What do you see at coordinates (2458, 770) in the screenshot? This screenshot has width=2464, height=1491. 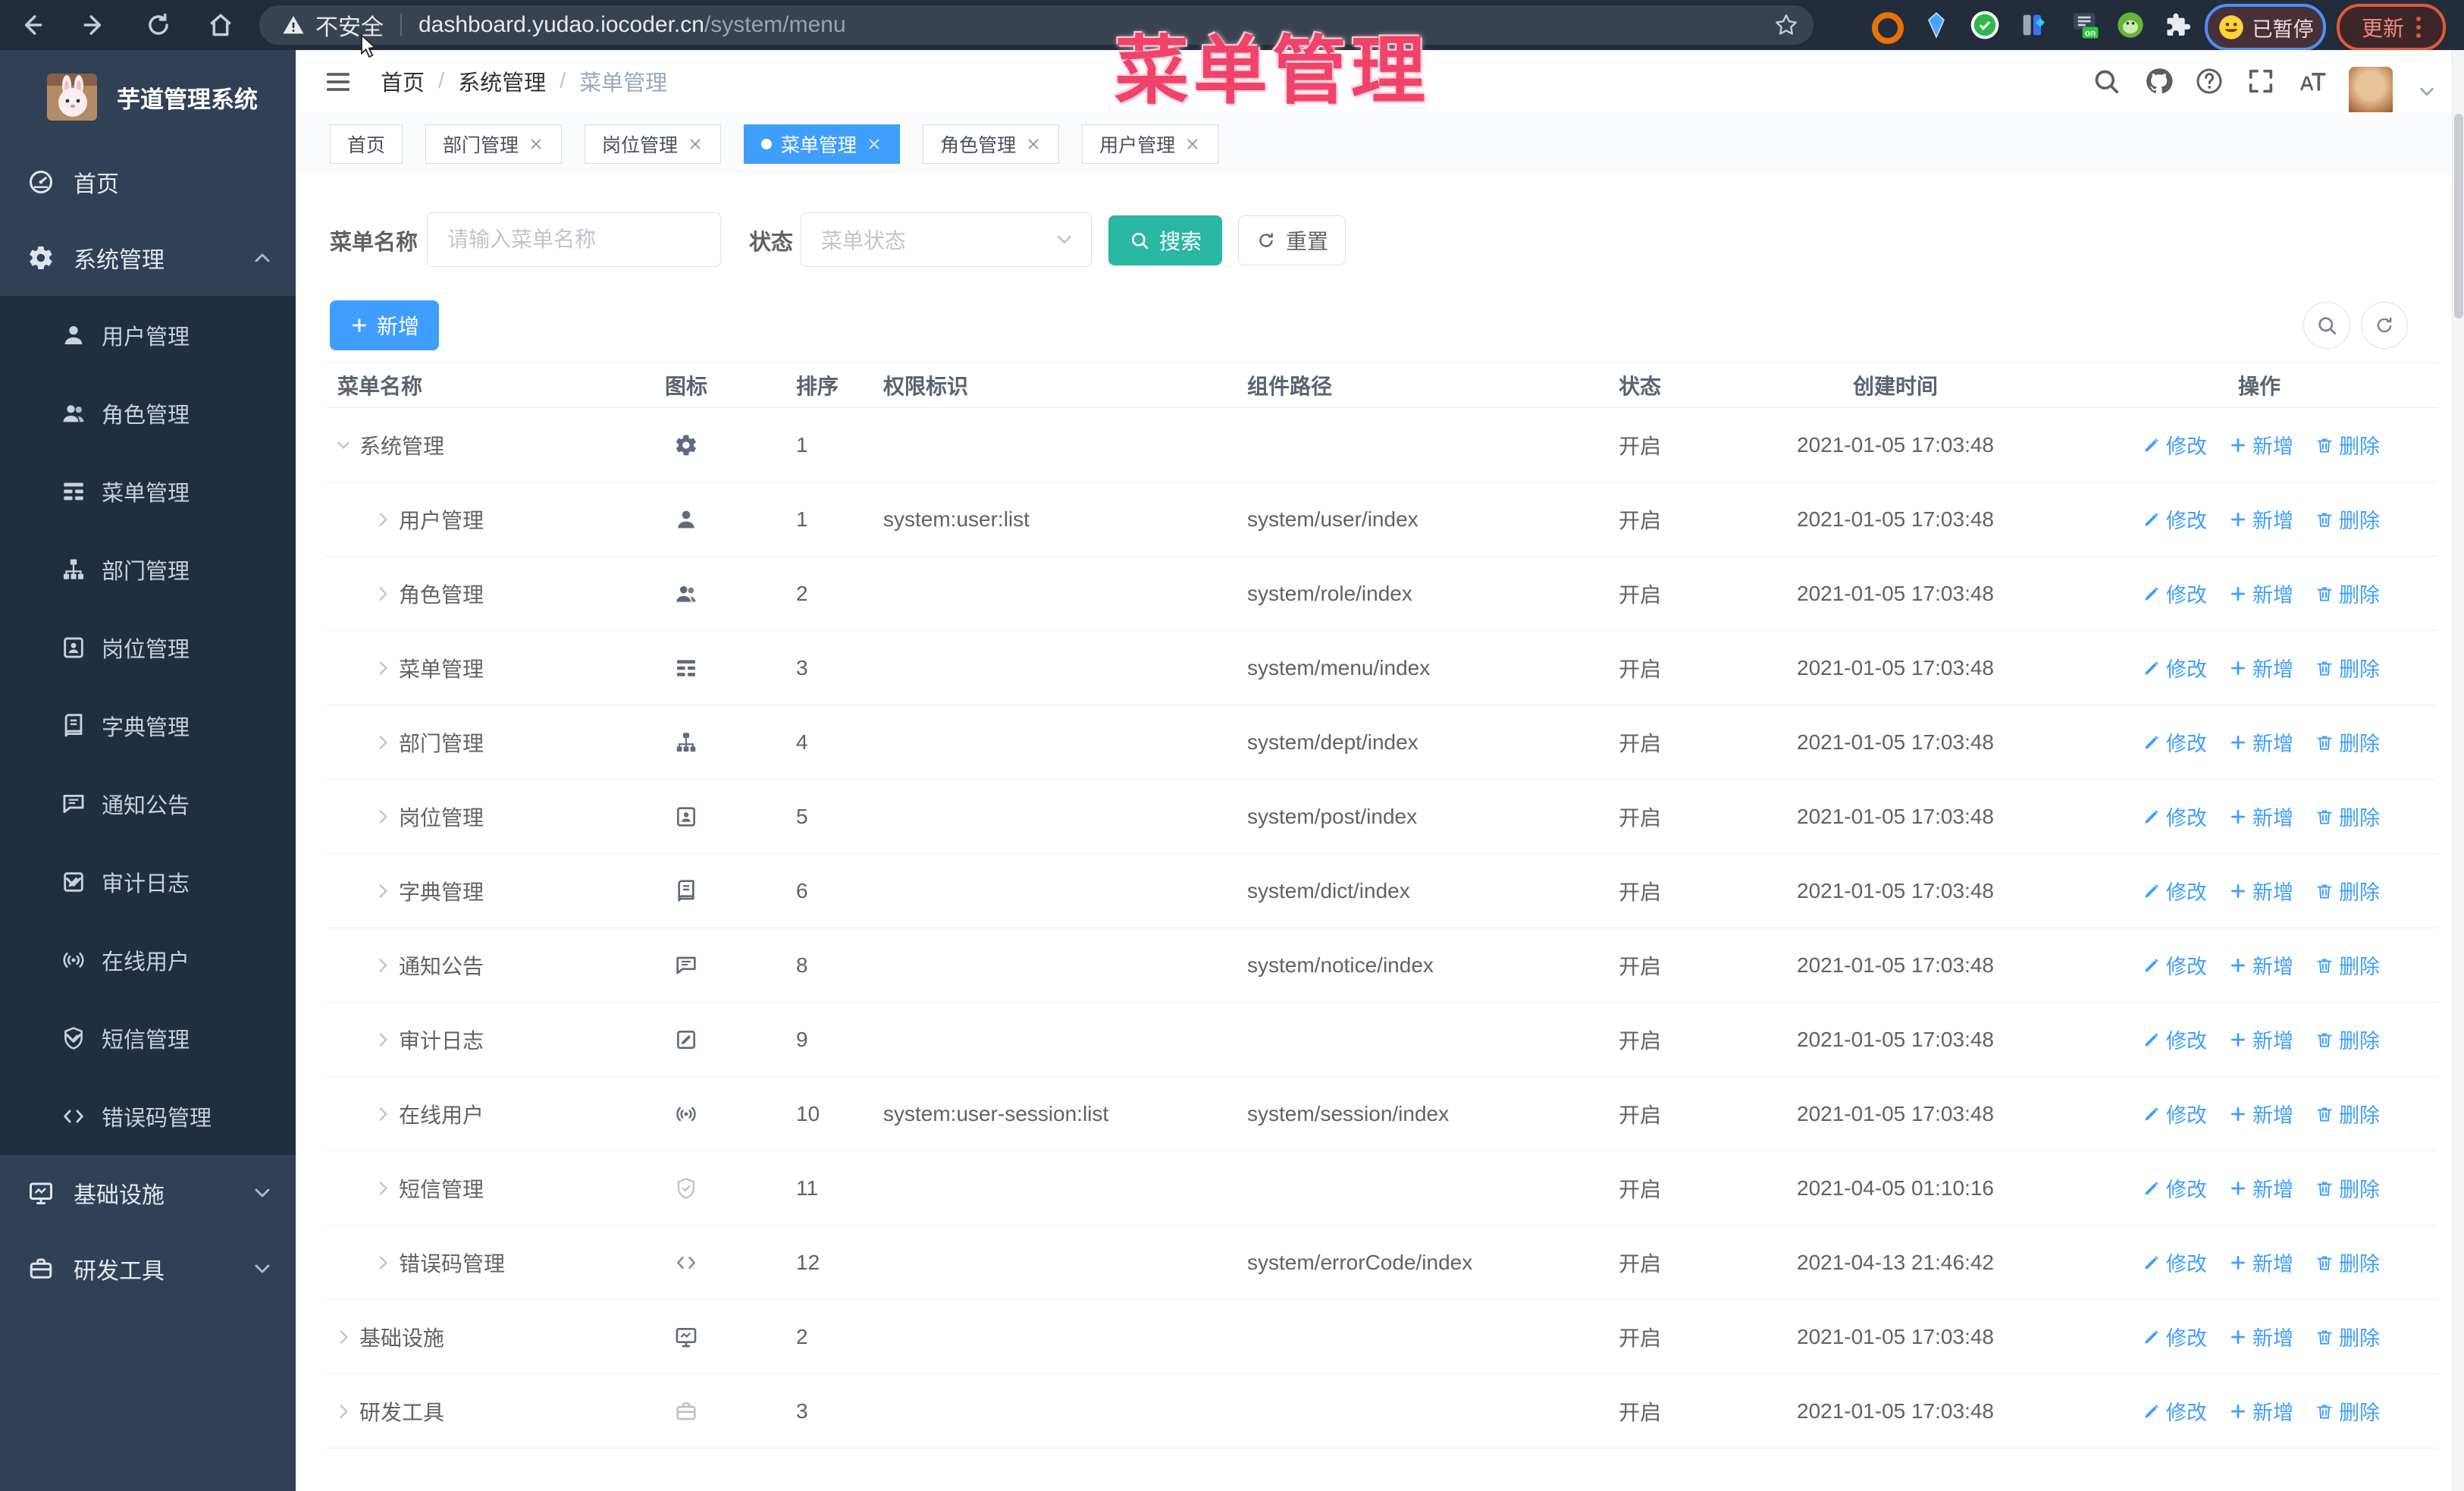 I see `scrollbar` at bounding box center [2458, 770].